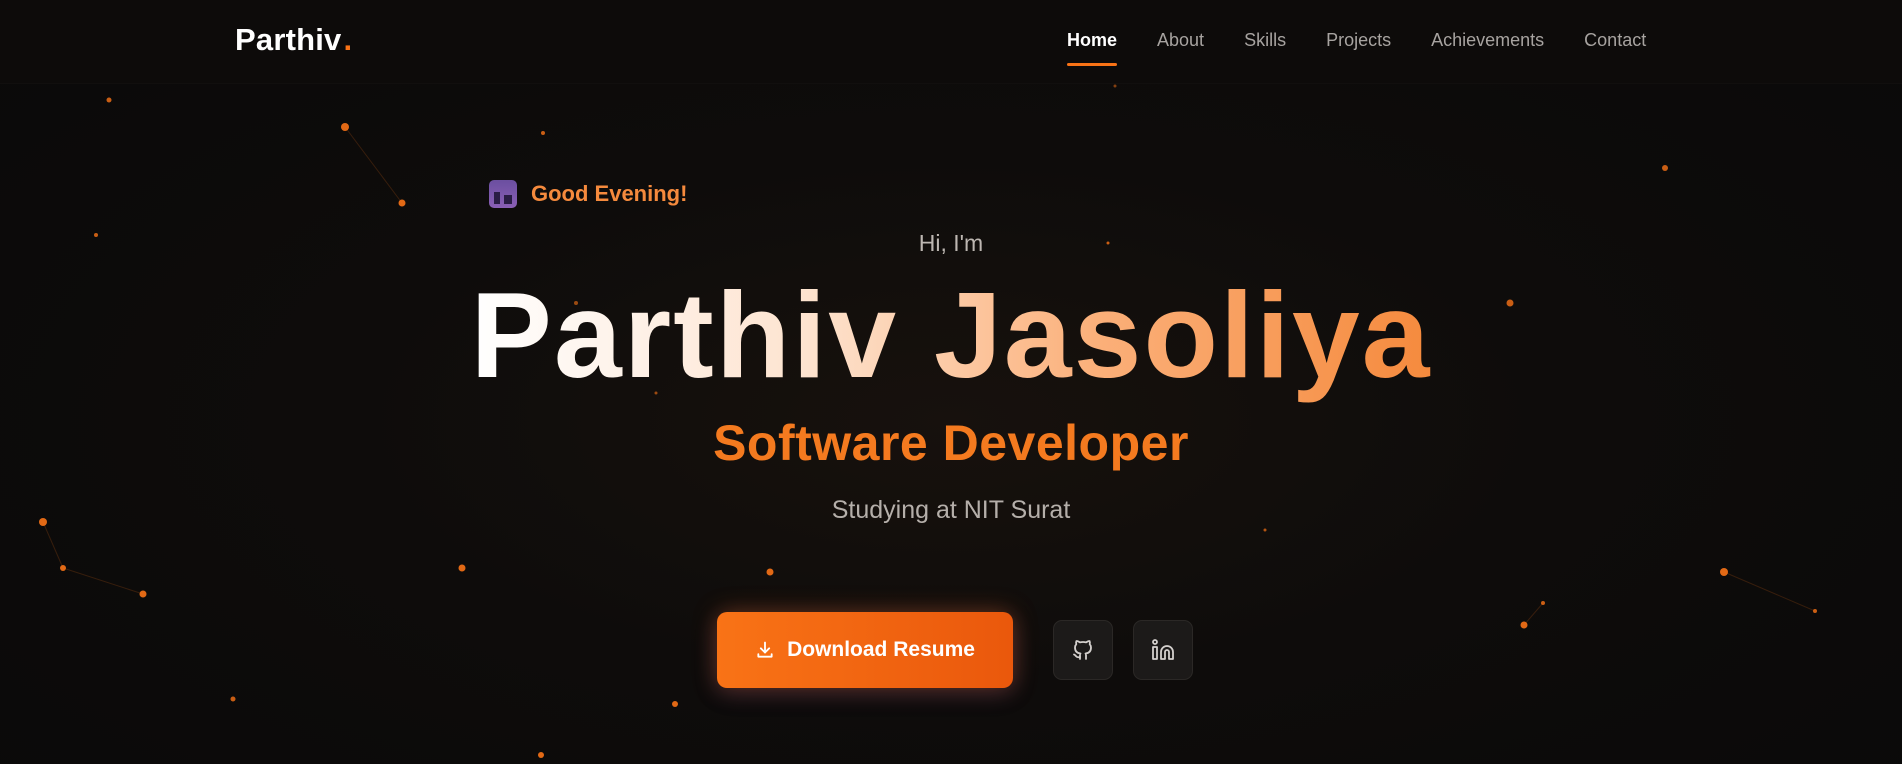 Image resolution: width=1902 pixels, height=764 pixels. What do you see at coordinates (1265, 40) in the screenshot?
I see `nav-link-skills: Skills` at bounding box center [1265, 40].